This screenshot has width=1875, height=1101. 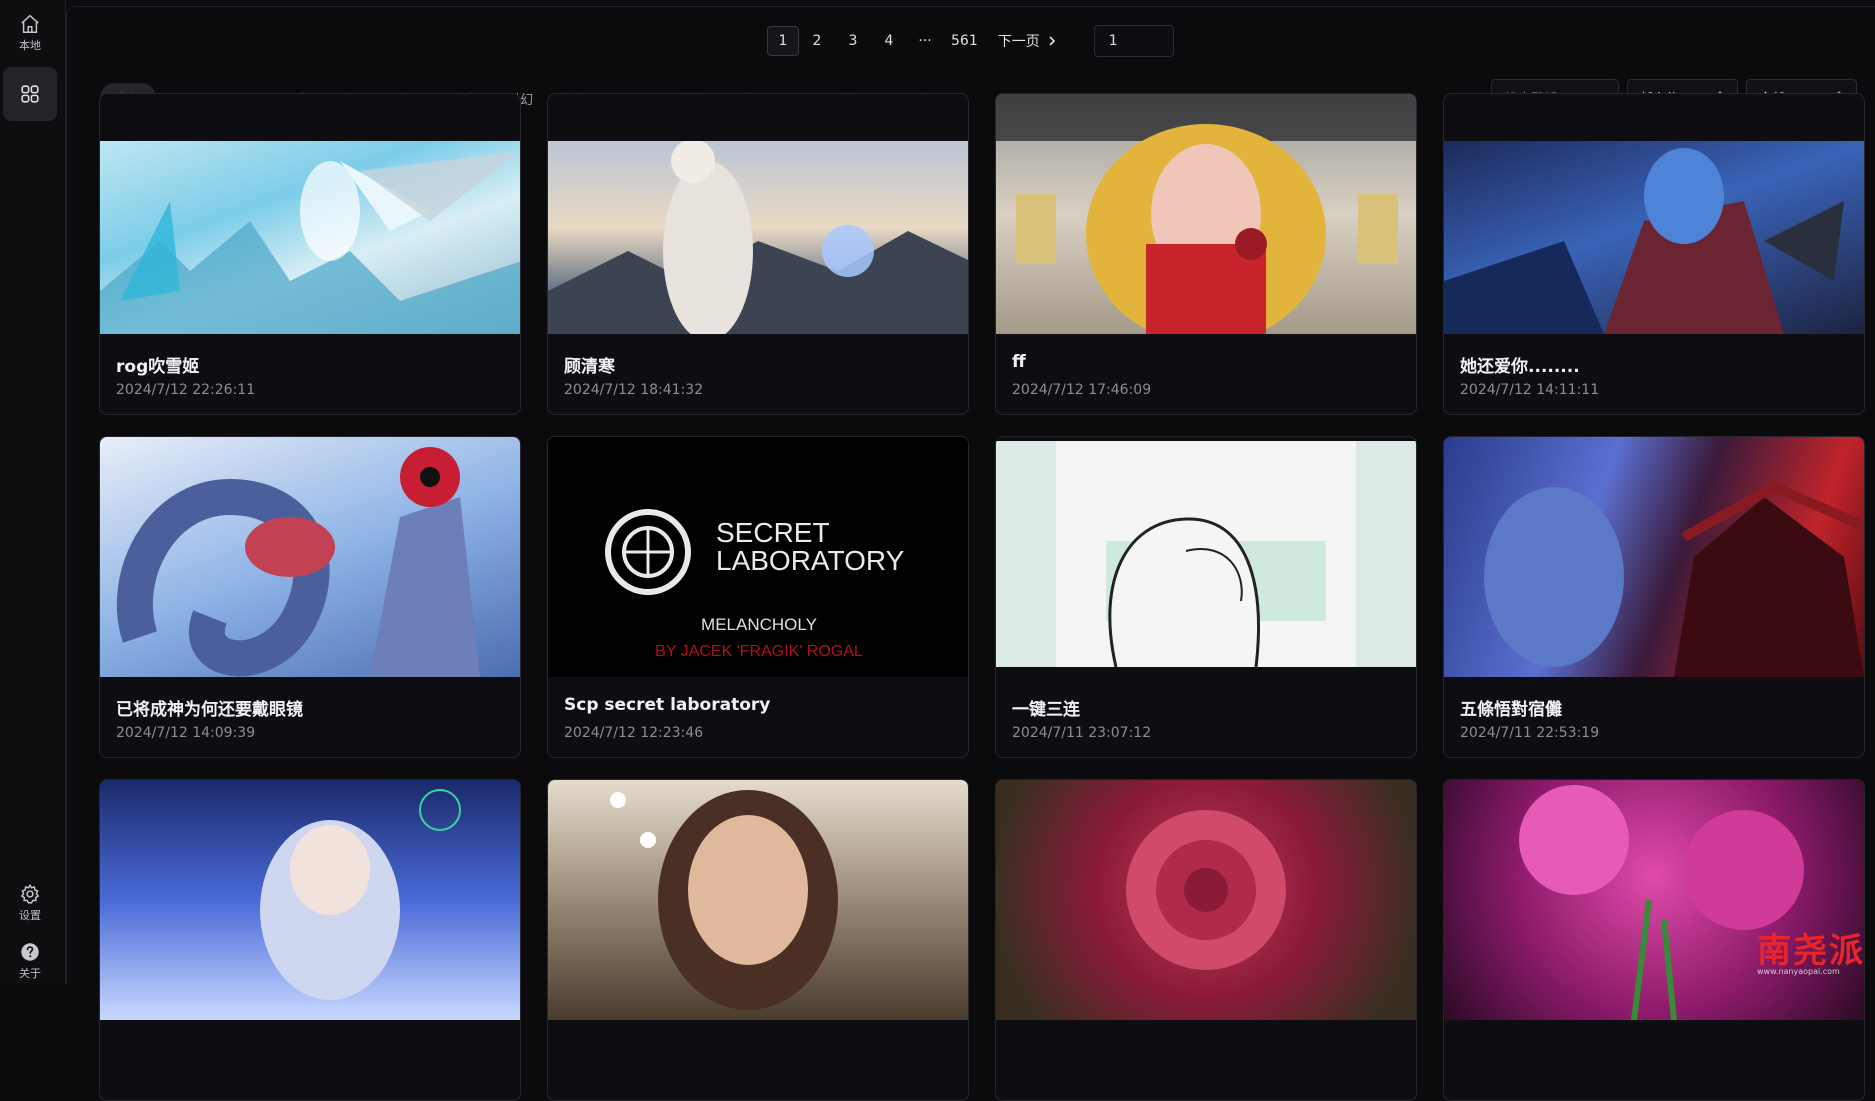 I want to click on sidebar-item-local: 本地, so click(x=30, y=33).